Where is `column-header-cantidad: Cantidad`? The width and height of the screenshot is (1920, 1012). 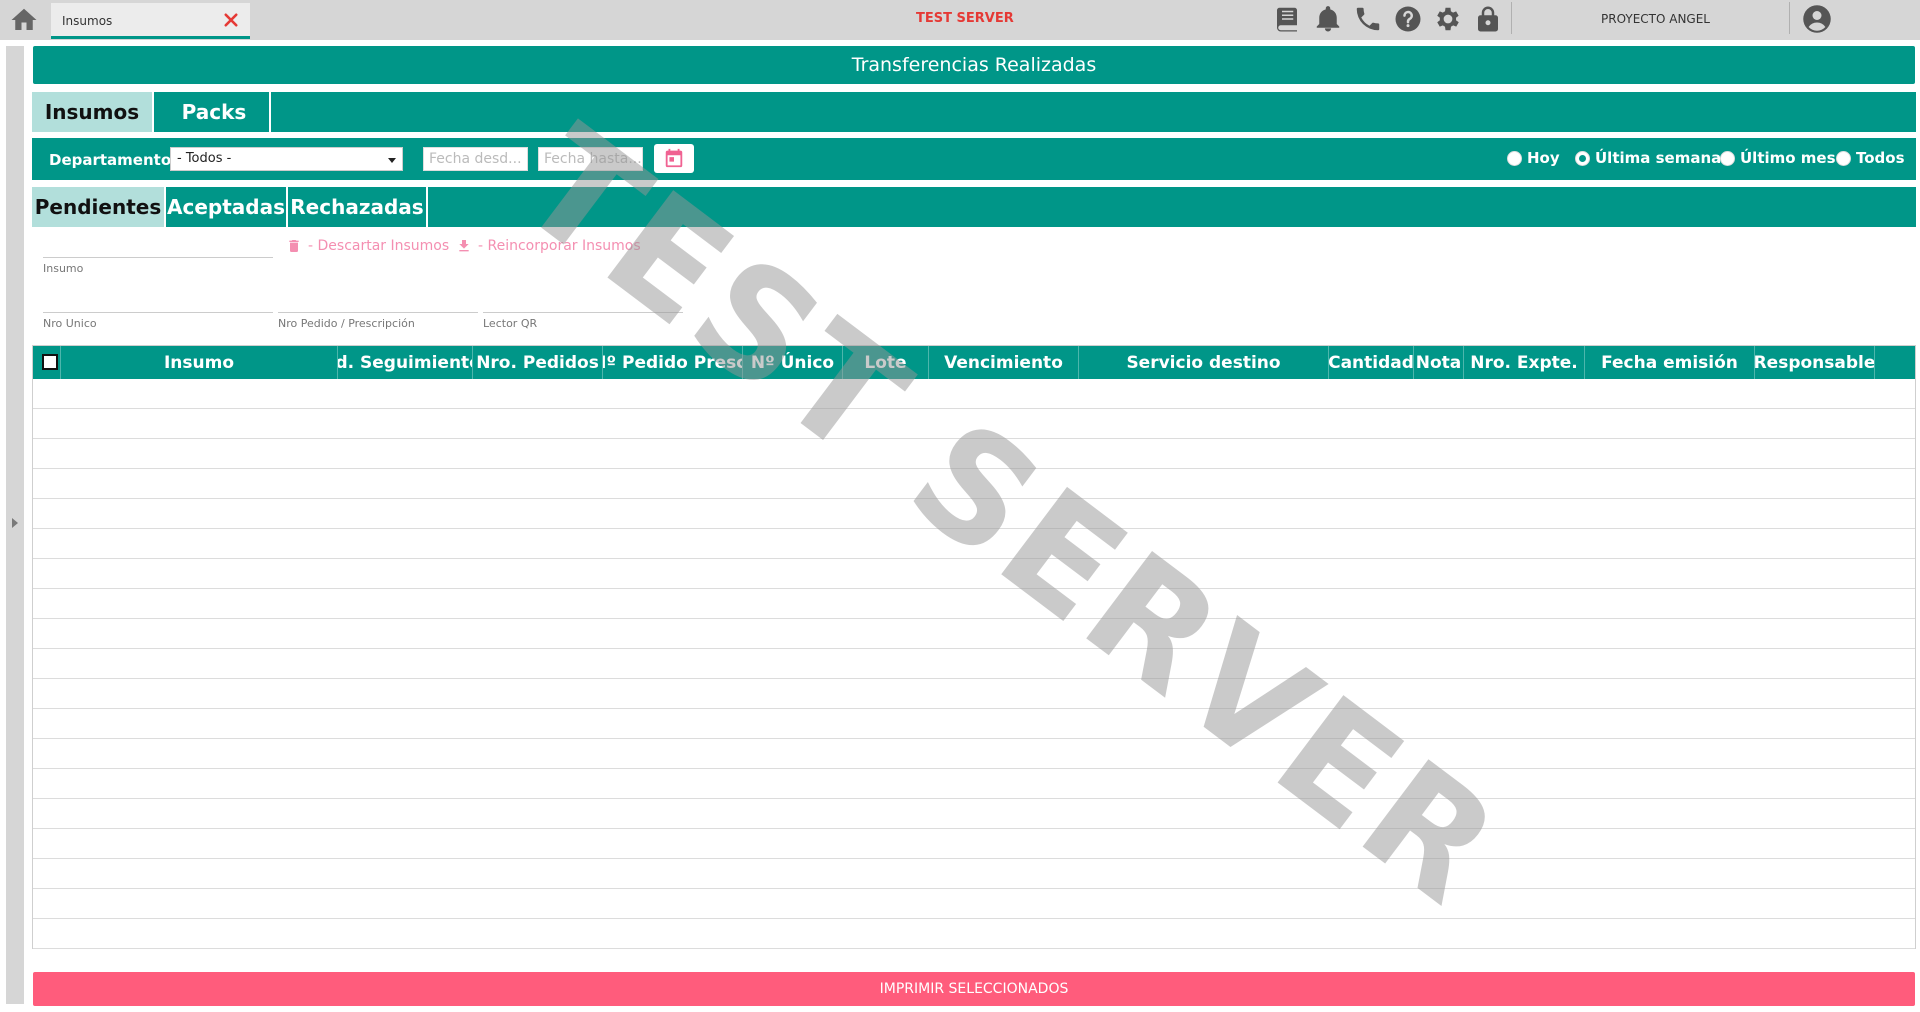 column-header-cantidad: Cantidad is located at coordinates (1371, 362).